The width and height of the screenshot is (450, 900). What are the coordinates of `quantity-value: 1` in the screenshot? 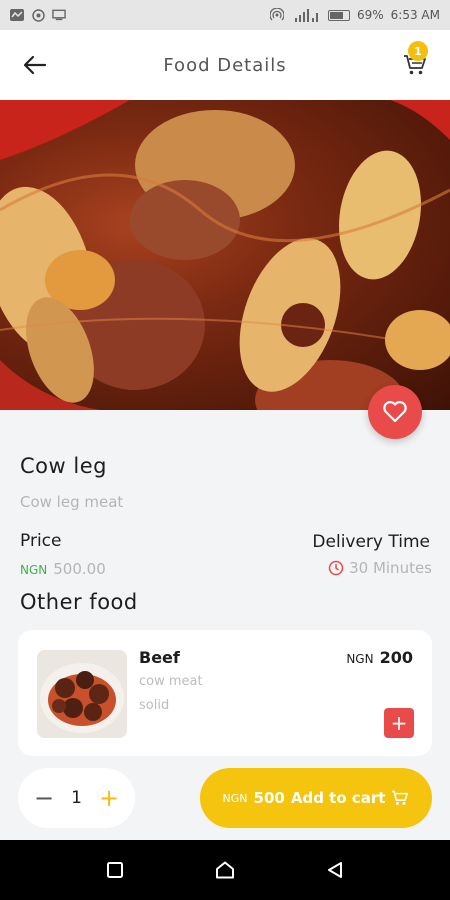 It's located at (76, 798).